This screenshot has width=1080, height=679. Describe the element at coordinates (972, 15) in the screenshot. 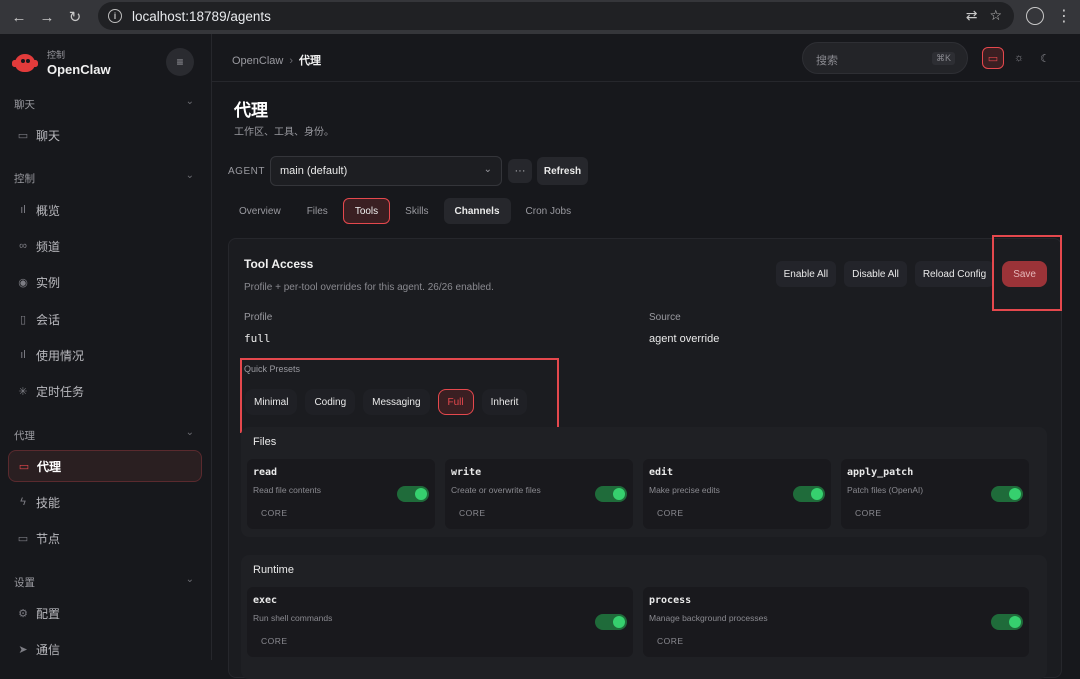

I see `translate-icon: ⇄` at that location.